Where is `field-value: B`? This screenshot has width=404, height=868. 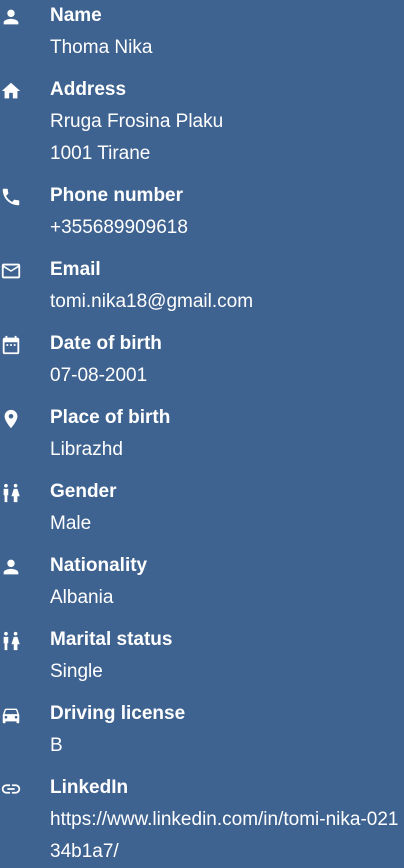 field-value: B is located at coordinates (56, 745).